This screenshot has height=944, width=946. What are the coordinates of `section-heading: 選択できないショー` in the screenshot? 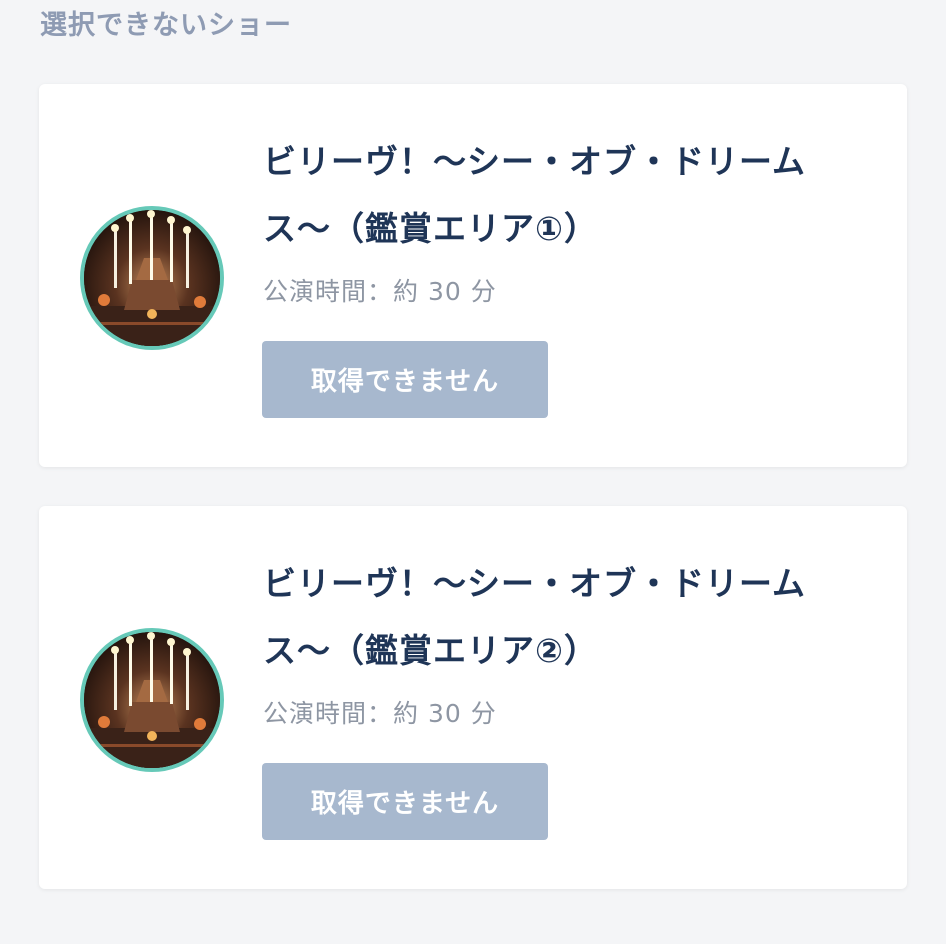 It's located at (166, 25).